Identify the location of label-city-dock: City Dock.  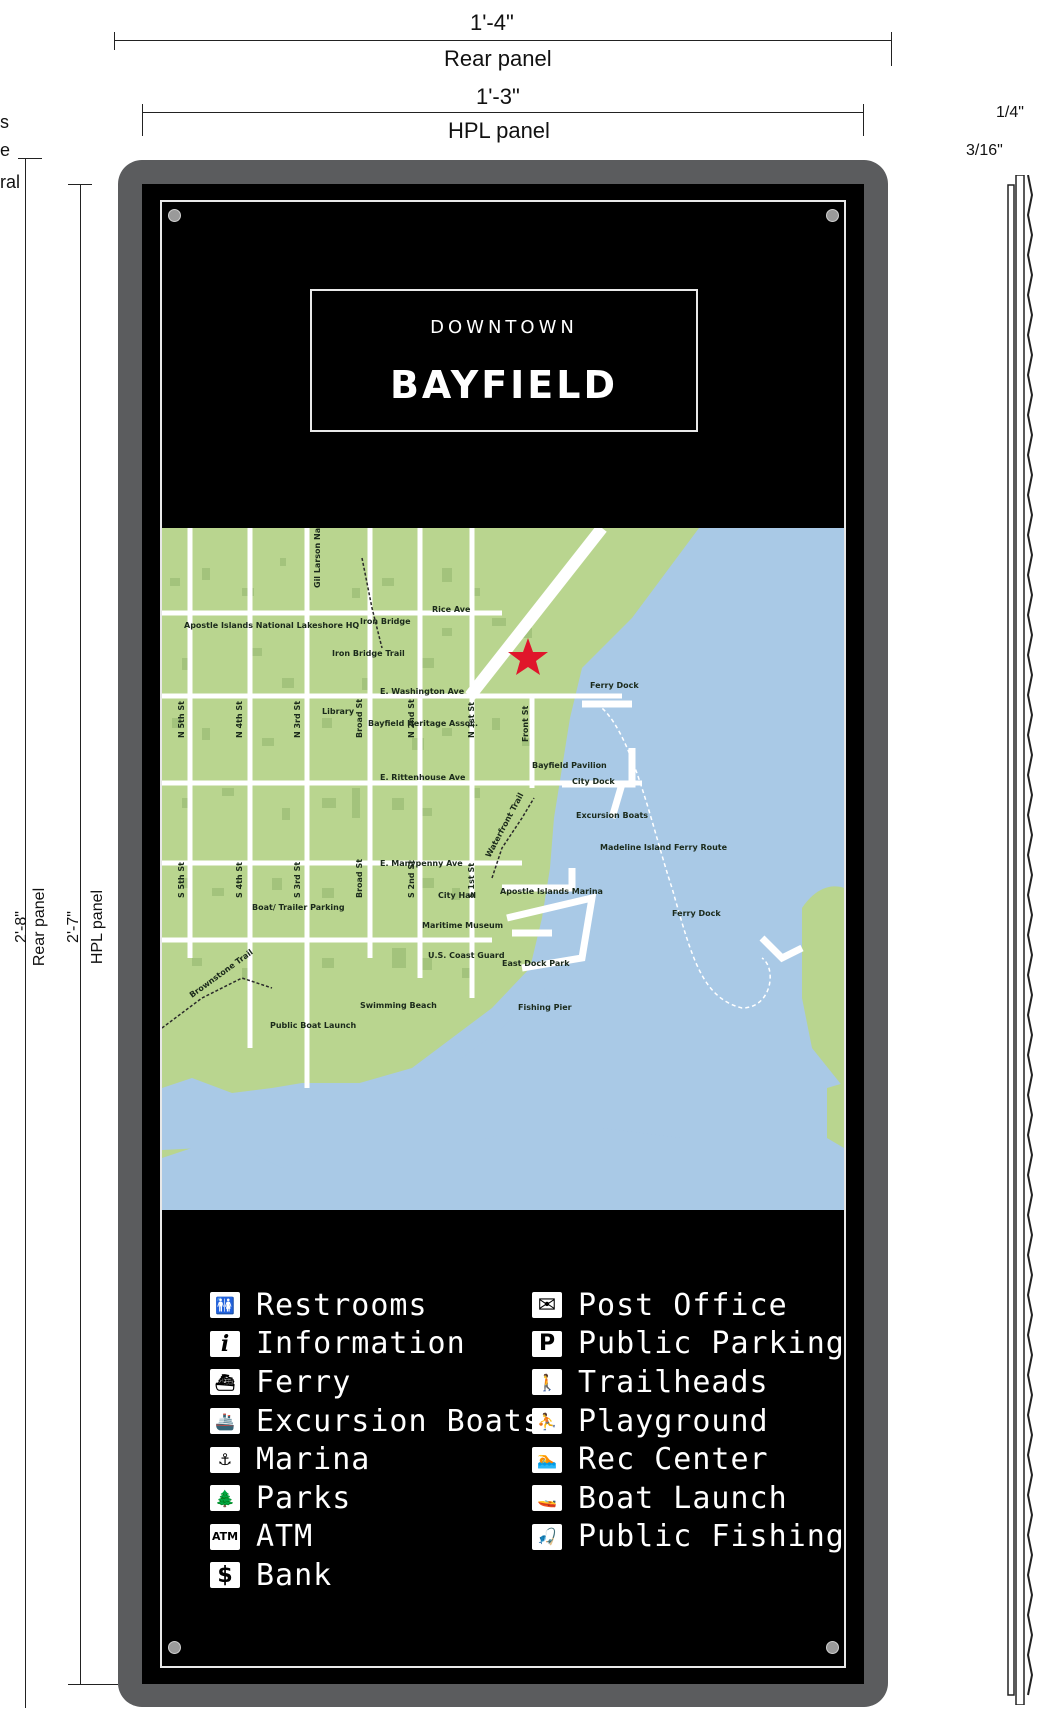
(593, 781).